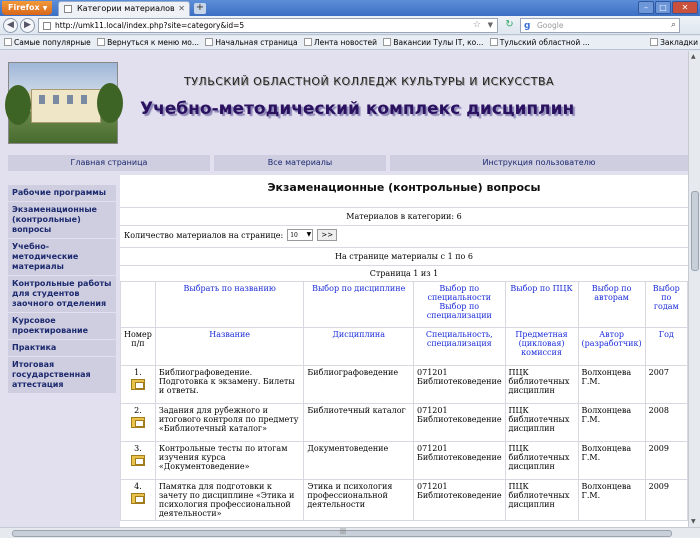  What do you see at coordinates (138, 448) in the screenshot?
I see `row-number: 3.` at bounding box center [138, 448].